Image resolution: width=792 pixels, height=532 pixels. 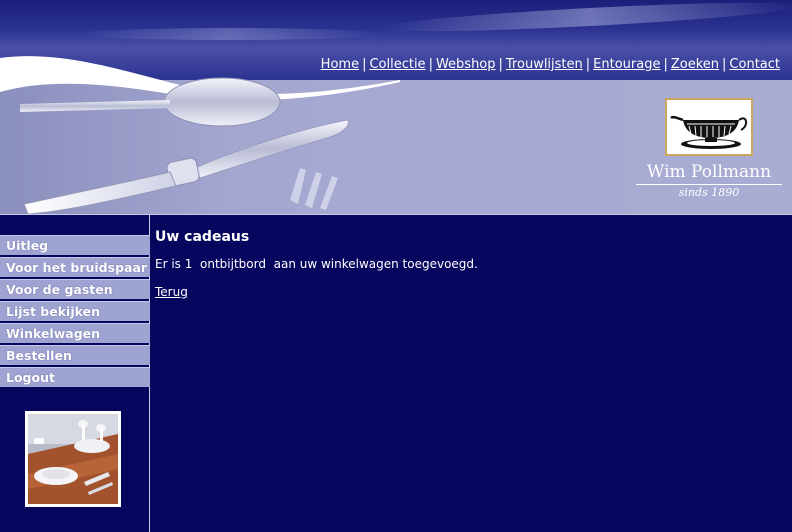 What do you see at coordinates (174, 264) in the screenshot?
I see `message-prefix: Er is 1` at bounding box center [174, 264].